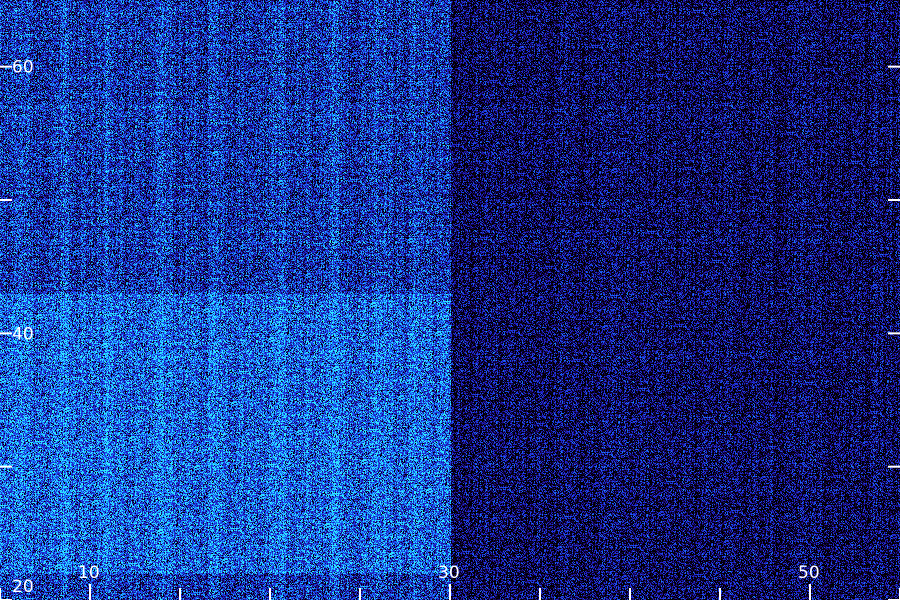  I want to click on y-tick-label: 60, so click(23, 68).